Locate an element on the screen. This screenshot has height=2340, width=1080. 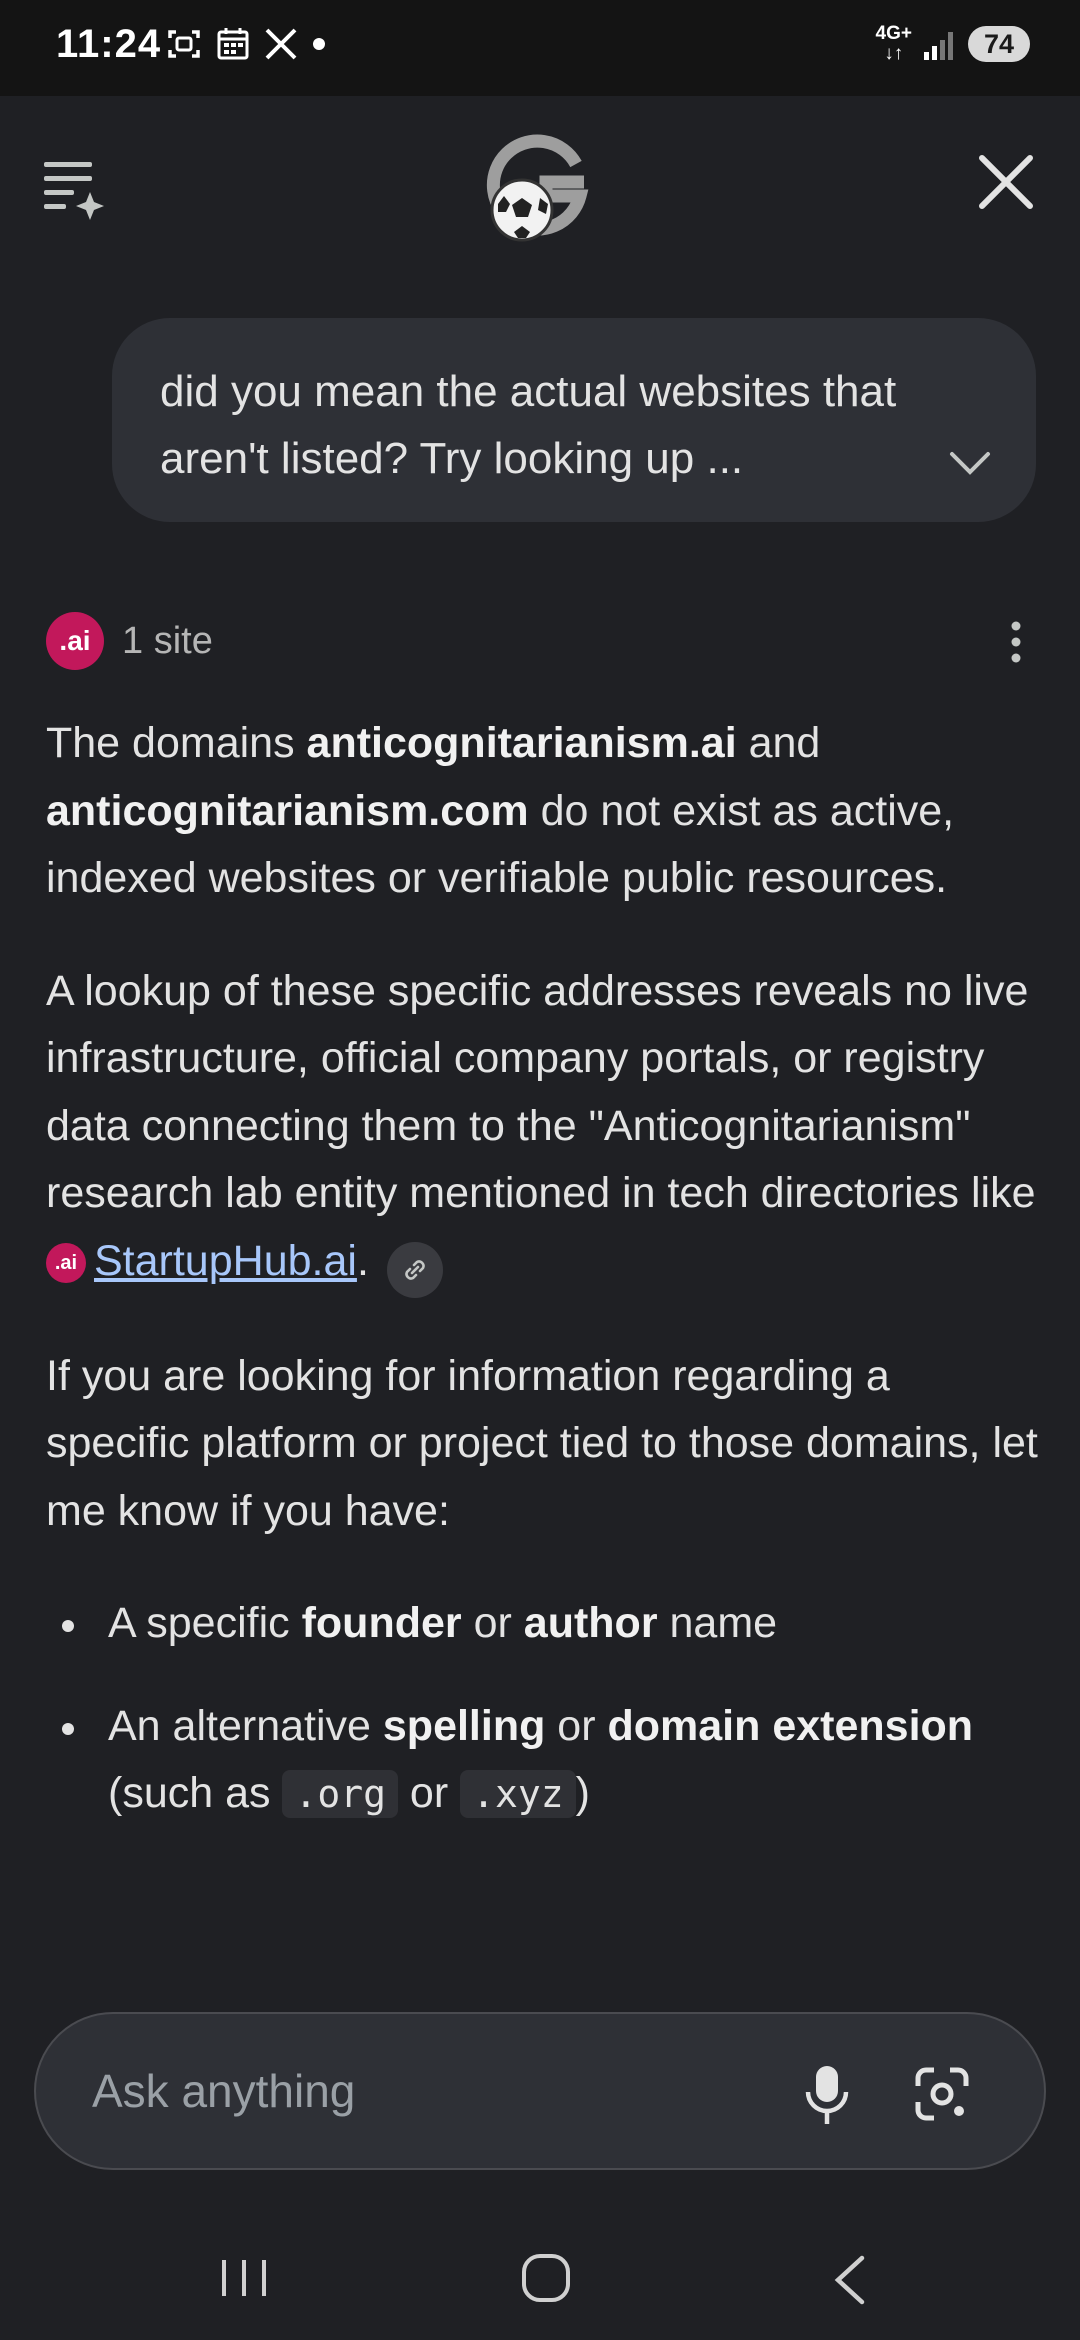
link-icon is located at coordinates (415, 1269).